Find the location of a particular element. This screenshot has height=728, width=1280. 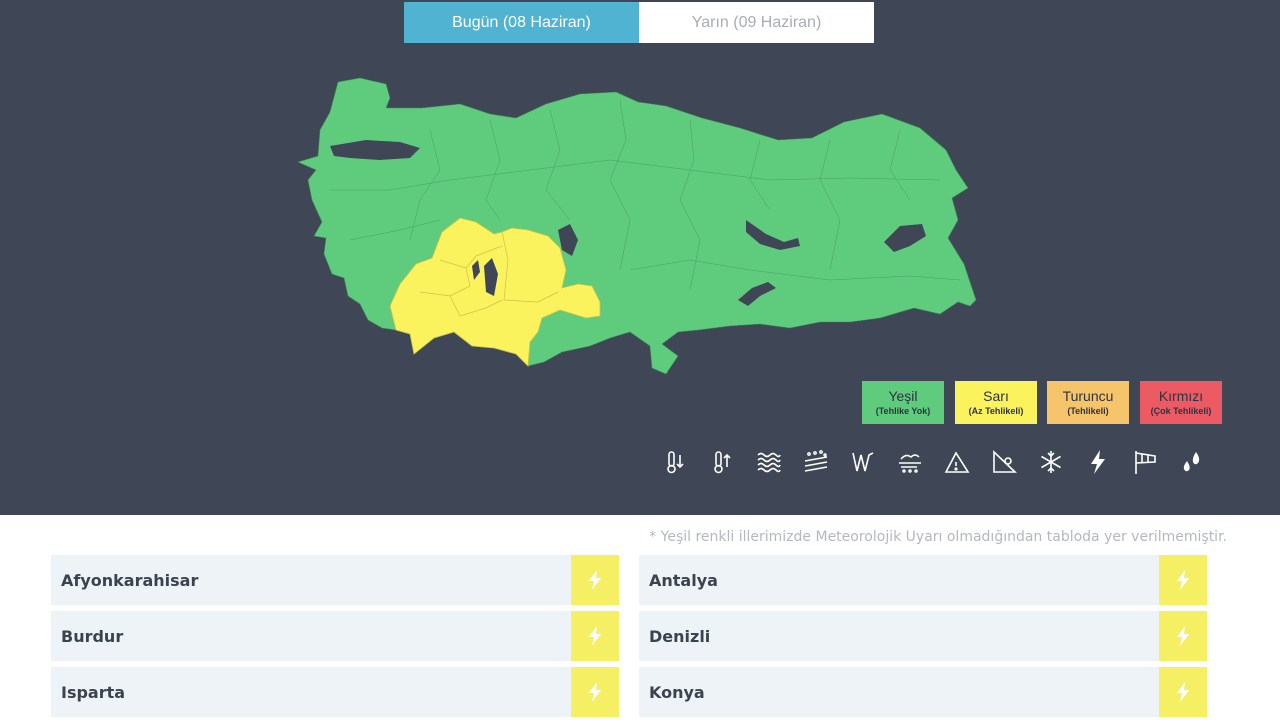

legend-red-subtitle: (Çok Tehlikeli) is located at coordinates (1181, 411).